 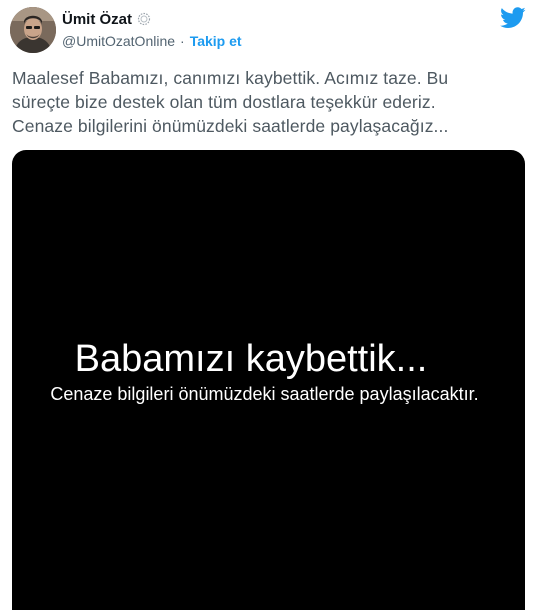 What do you see at coordinates (118, 41) in the screenshot?
I see `author-handle: @UmitOzatOnline` at bounding box center [118, 41].